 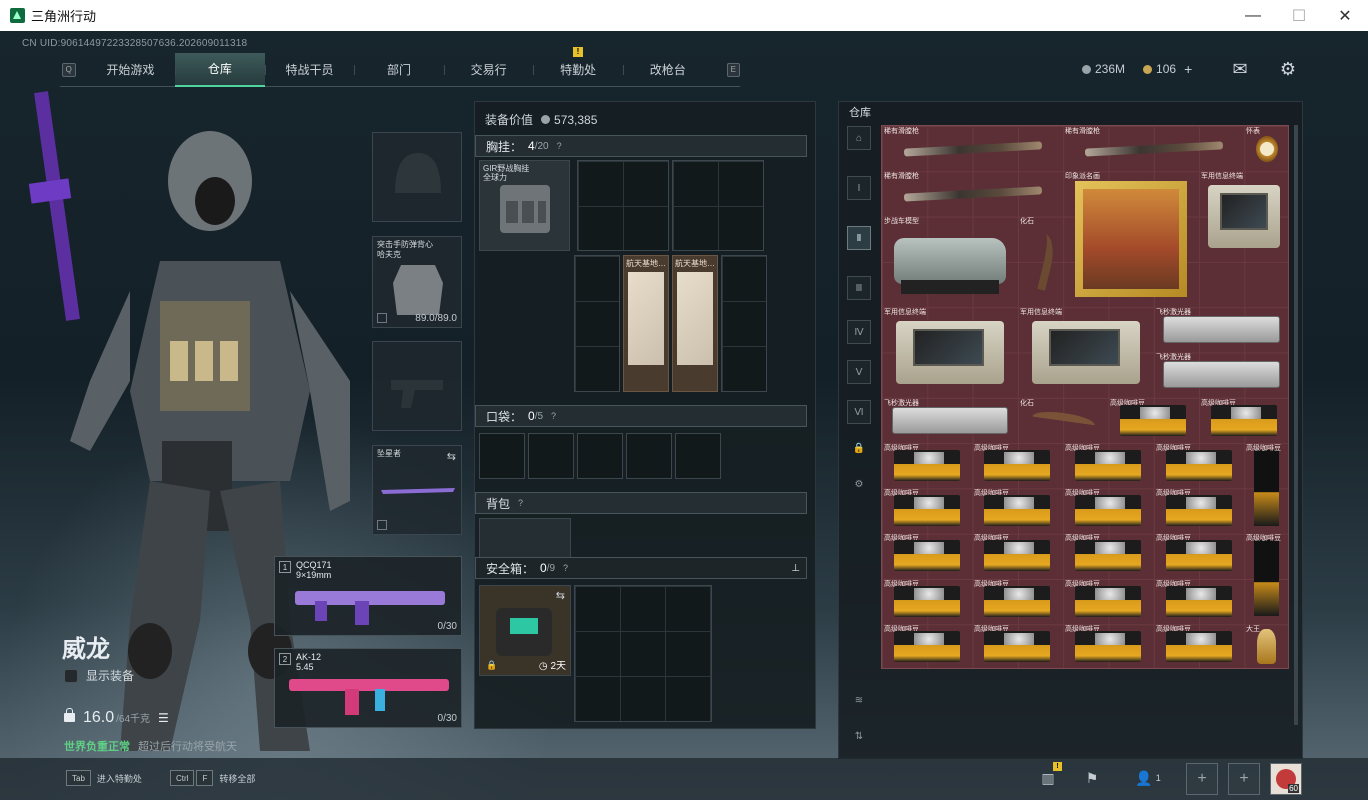 What do you see at coordinates (859, 288) in the screenshot?
I see `storage-tab-3-icon: Ⅲ` at bounding box center [859, 288].